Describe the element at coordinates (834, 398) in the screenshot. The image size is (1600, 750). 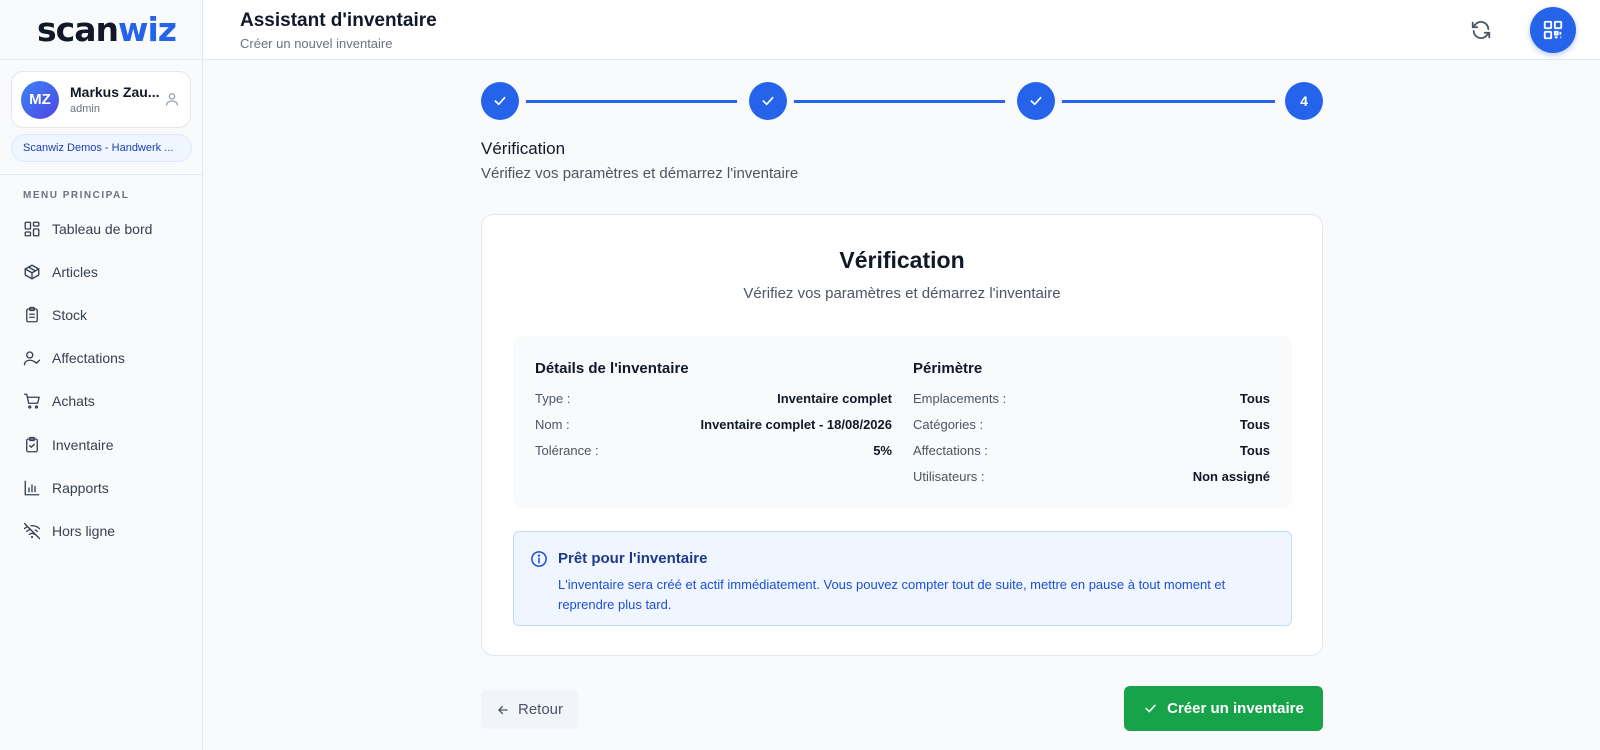
I see `detail-value: Inventaire complet` at that location.